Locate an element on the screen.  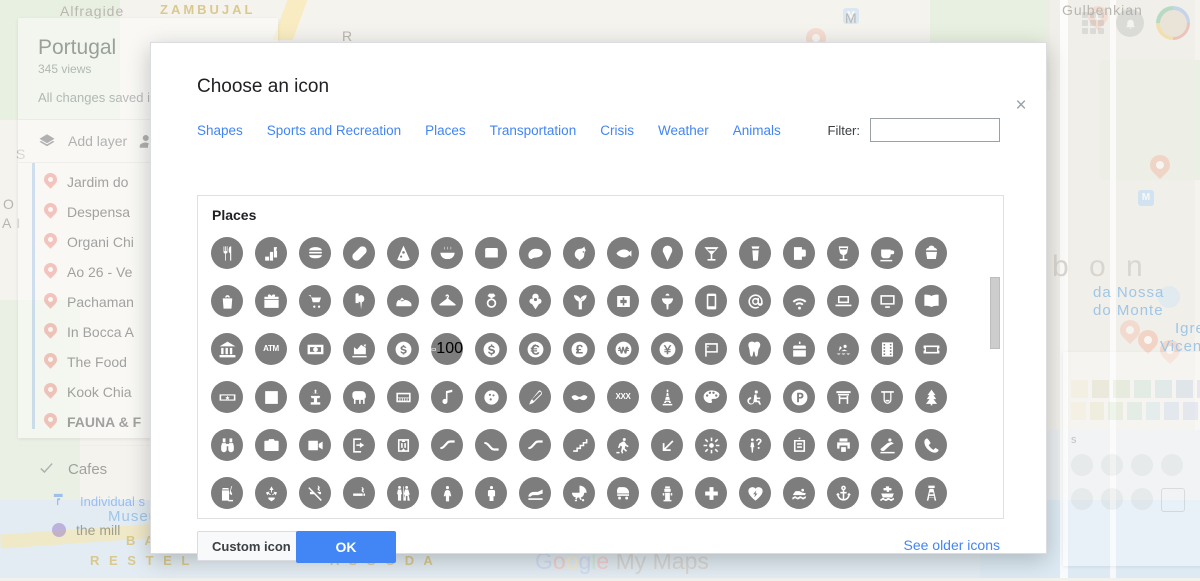
film-strip-icon is located at coordinates (887, 349).